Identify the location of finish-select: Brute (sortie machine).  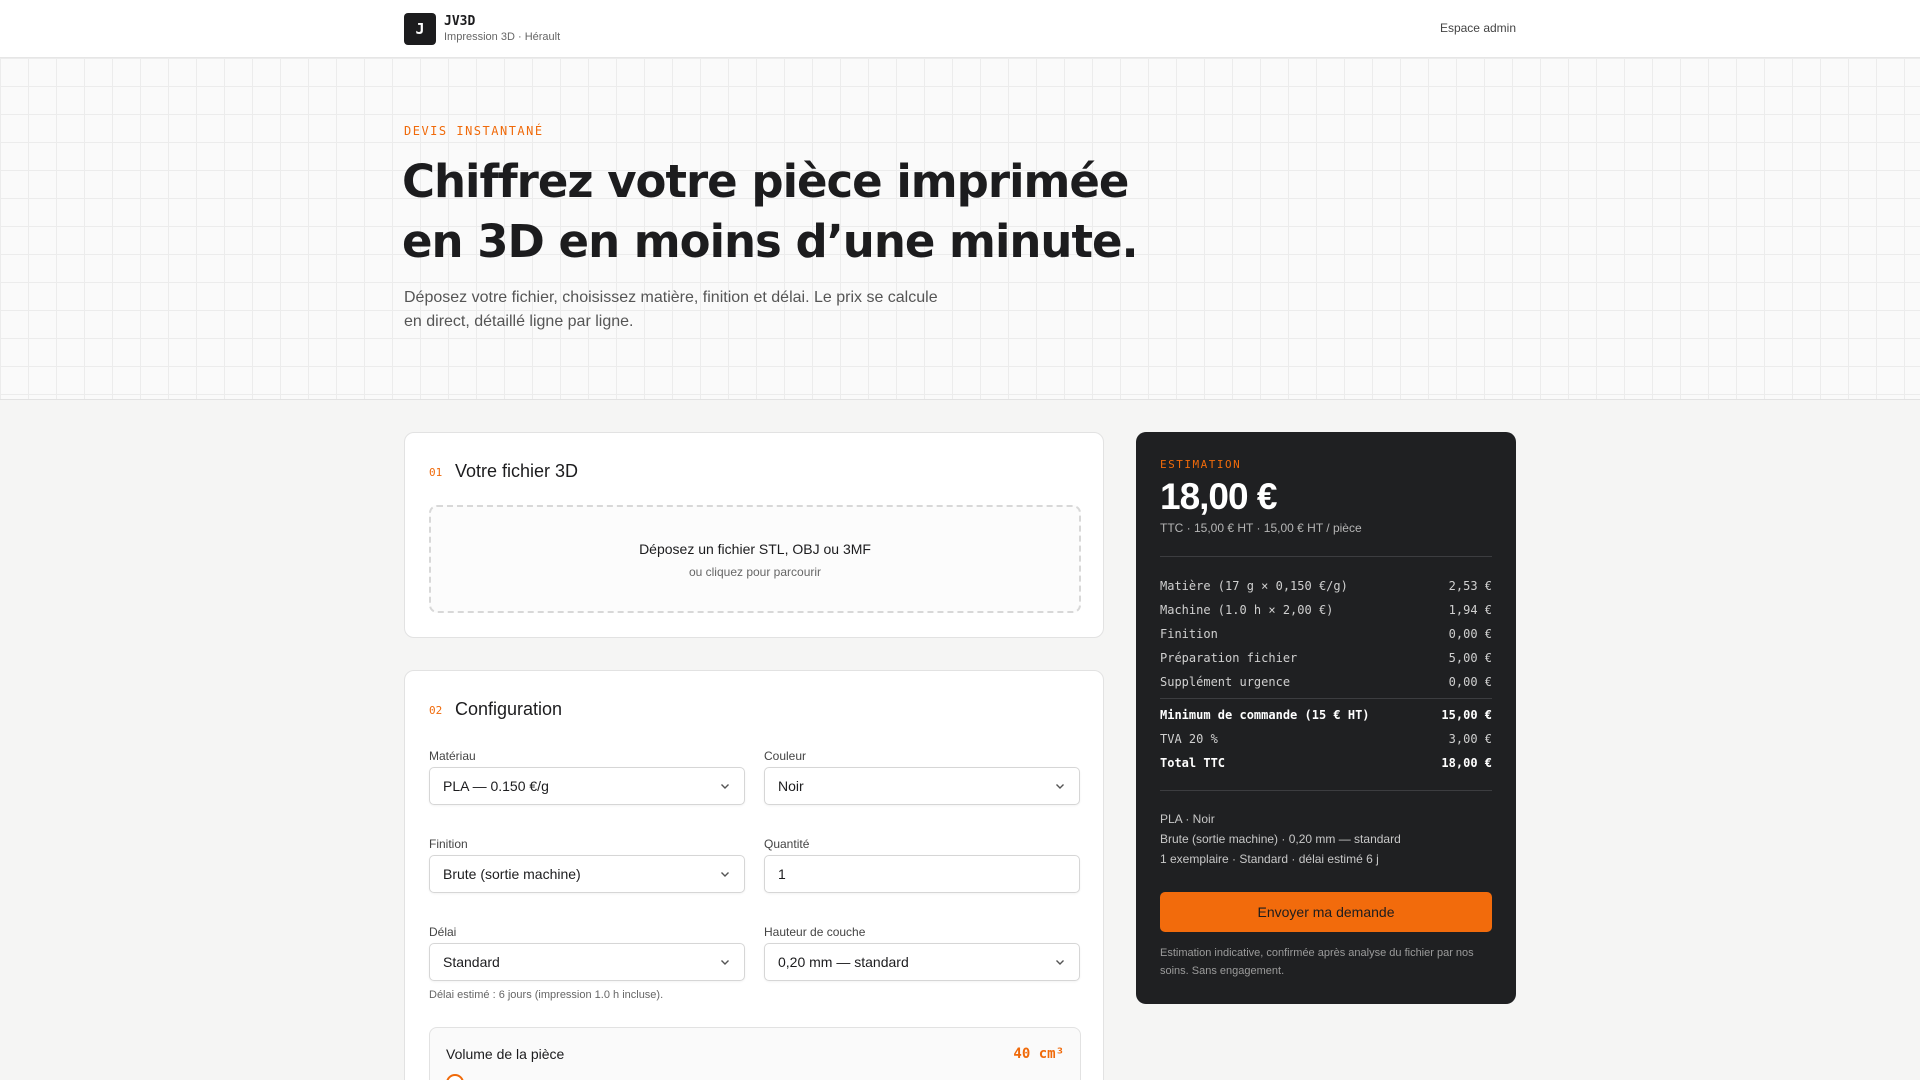
(587, 874).